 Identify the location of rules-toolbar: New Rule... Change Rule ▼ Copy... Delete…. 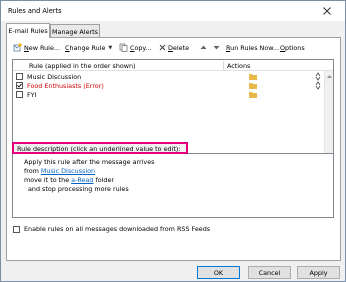
(173, 48).